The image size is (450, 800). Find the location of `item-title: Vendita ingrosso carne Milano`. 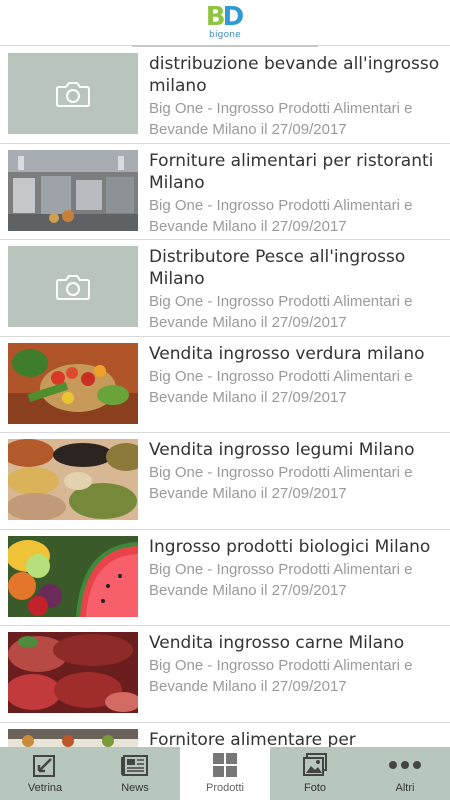

item-title: Vendita ingrosso carne Milano is located at coordinates (277, 643).